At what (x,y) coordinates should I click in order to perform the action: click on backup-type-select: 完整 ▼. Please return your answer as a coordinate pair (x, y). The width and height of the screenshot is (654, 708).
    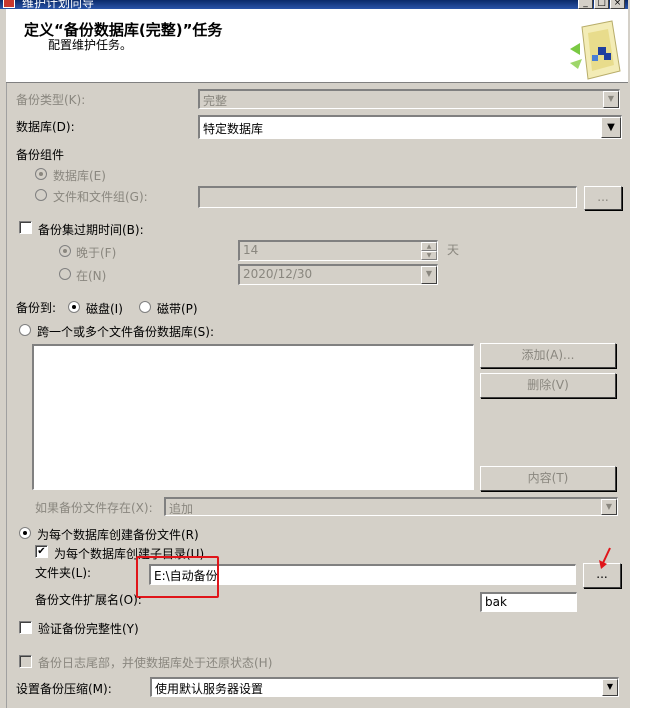
    Looking at the image, I should click on (409, 99).